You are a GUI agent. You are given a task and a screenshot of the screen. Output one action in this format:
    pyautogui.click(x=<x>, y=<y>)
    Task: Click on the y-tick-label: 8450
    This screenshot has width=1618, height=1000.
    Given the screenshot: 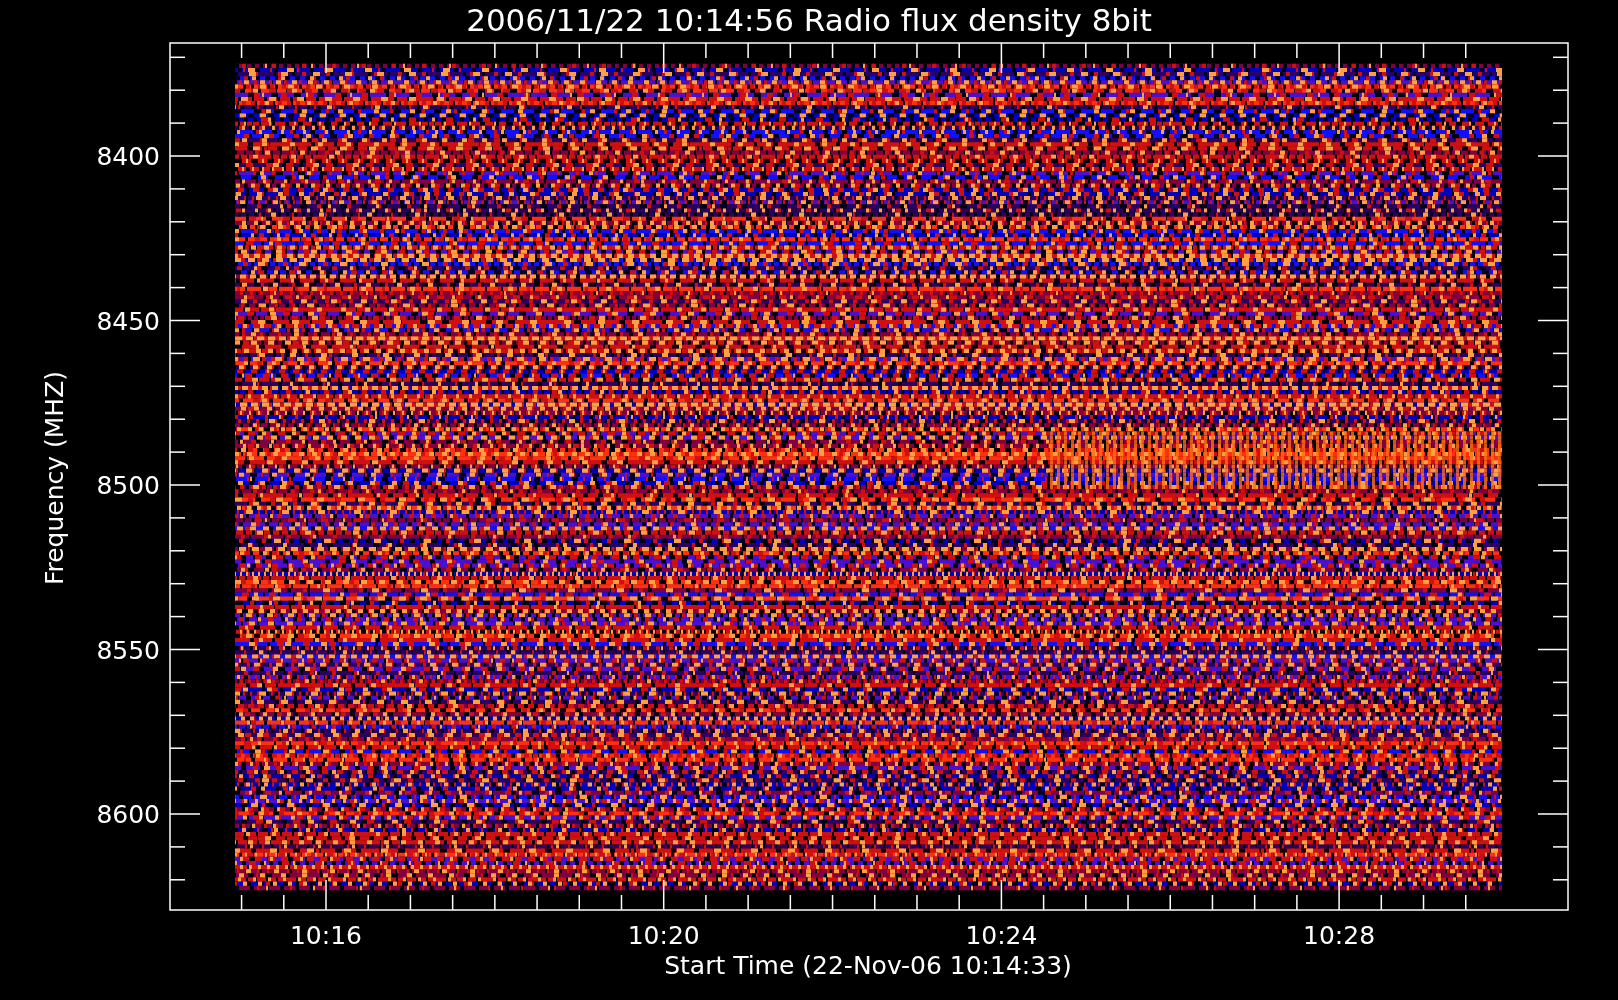 What is the action you would take?
    pyautogui.click(x=128, y=321)
    